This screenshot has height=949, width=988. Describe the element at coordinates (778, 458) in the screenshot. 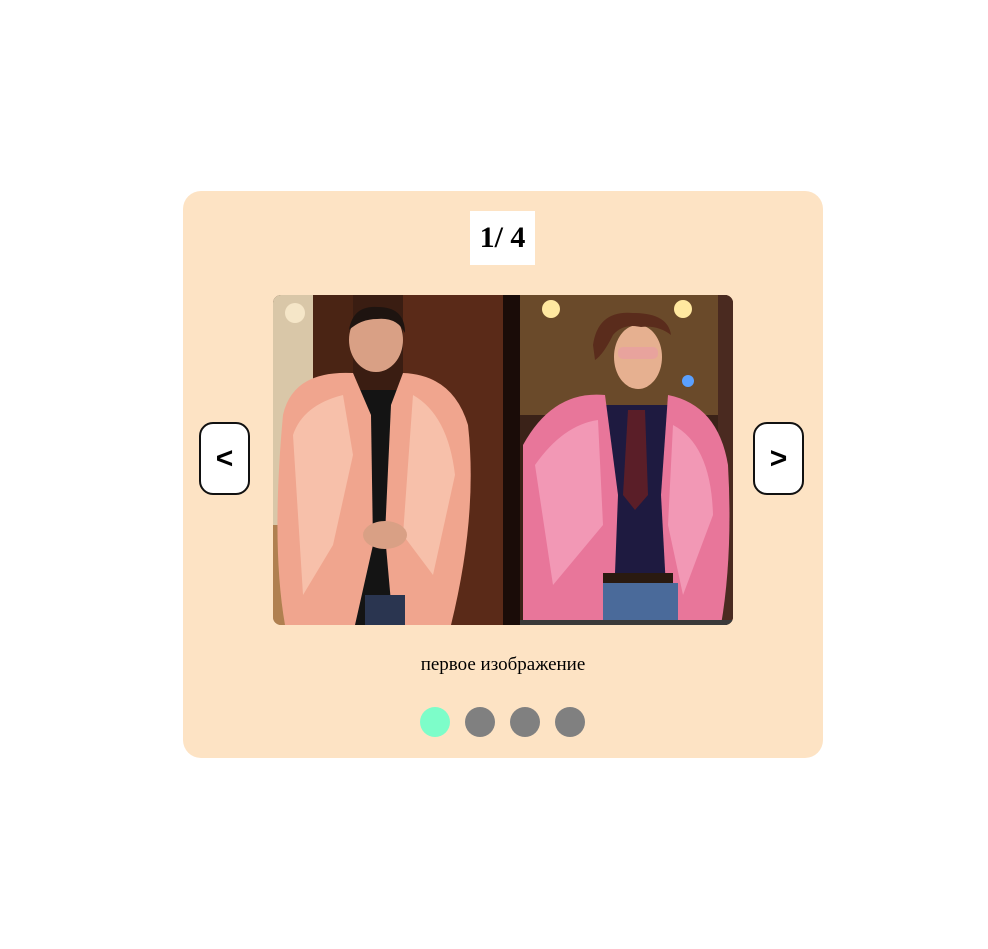

I see `next-button: >` at that location.